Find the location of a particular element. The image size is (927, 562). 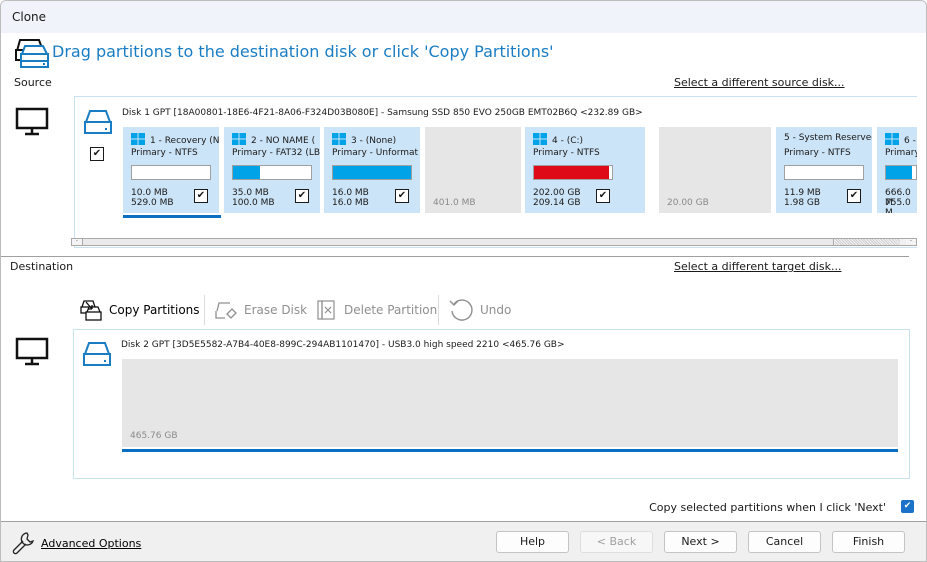

partition-type: Primary is located at coordinates (901, 153).